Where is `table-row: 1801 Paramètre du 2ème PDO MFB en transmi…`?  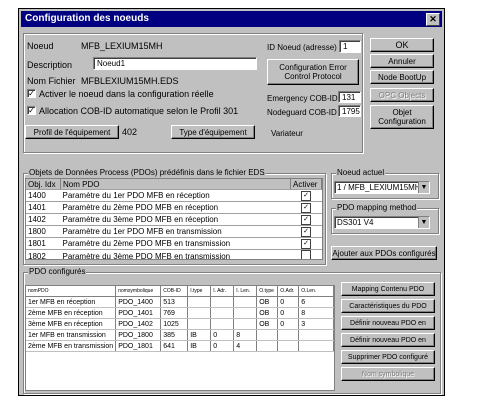
table-row: 1801 Paramètre du 2ème PDO MFB en transmi… is located at coordinates (174, 243).